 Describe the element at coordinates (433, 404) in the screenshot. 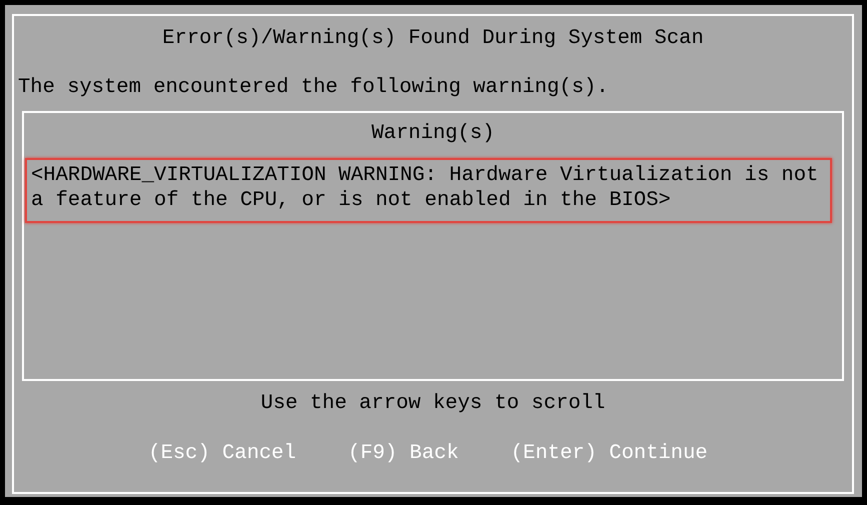

I see `scroll-hint: Use the arrow keys to scroll` at that location.